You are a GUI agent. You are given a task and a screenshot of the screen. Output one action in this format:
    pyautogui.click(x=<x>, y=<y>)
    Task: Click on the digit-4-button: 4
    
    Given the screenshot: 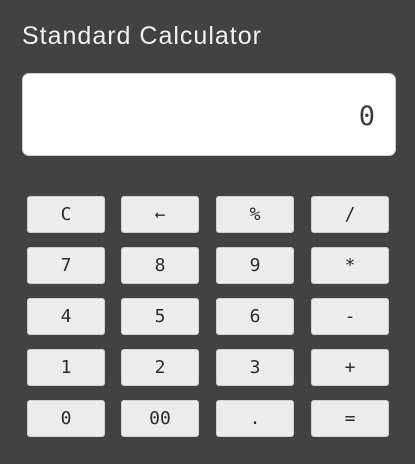 What is the action you would take?
    pyautogui.click(x=66, y=316)
    